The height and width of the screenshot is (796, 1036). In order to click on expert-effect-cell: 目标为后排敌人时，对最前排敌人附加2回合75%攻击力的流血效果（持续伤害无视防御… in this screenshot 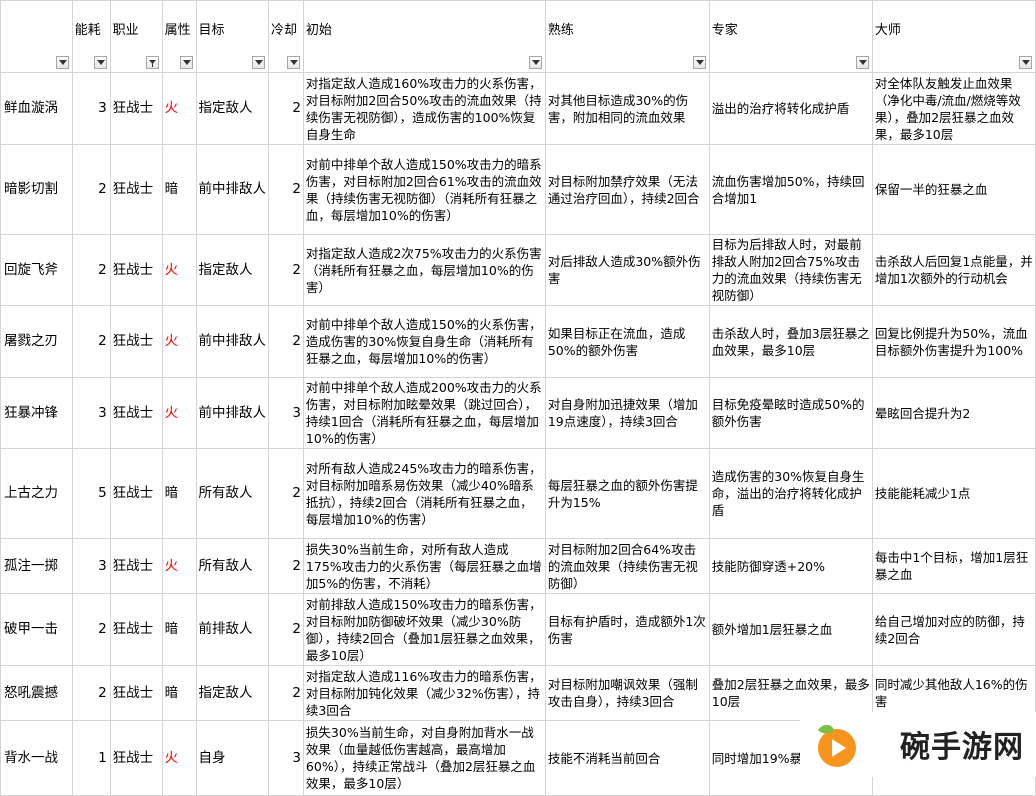, I will do `click(790, 270)`.